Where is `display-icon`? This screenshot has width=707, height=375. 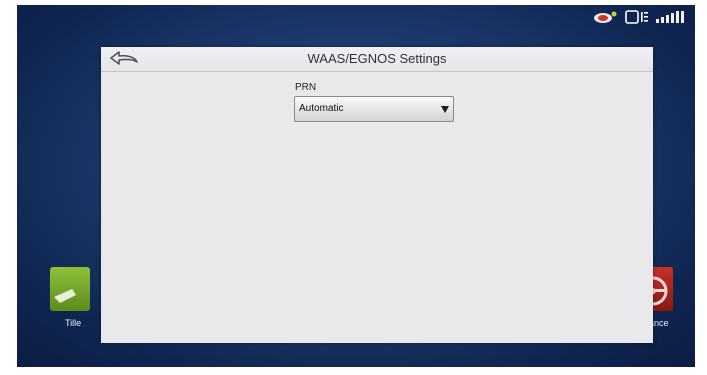 display-icon is located at coordinates (637, 19).